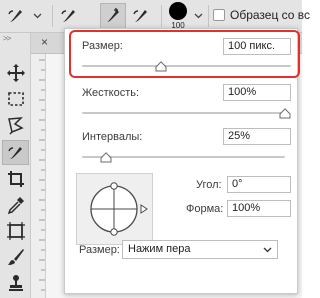 This screenshot has width=320, height=298. I want to click on spacing-label: Интервалы:, so click(112, 137).